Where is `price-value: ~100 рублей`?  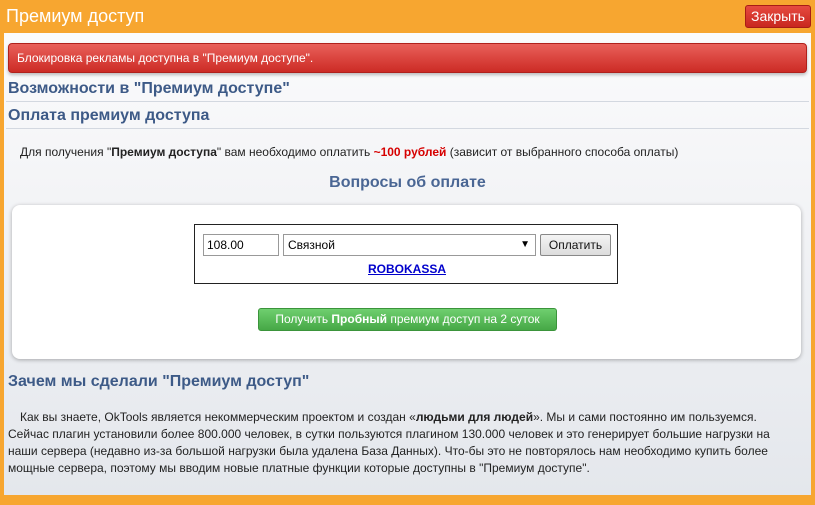 price-value: ~100 рублей is located at coordinates (410, 152).